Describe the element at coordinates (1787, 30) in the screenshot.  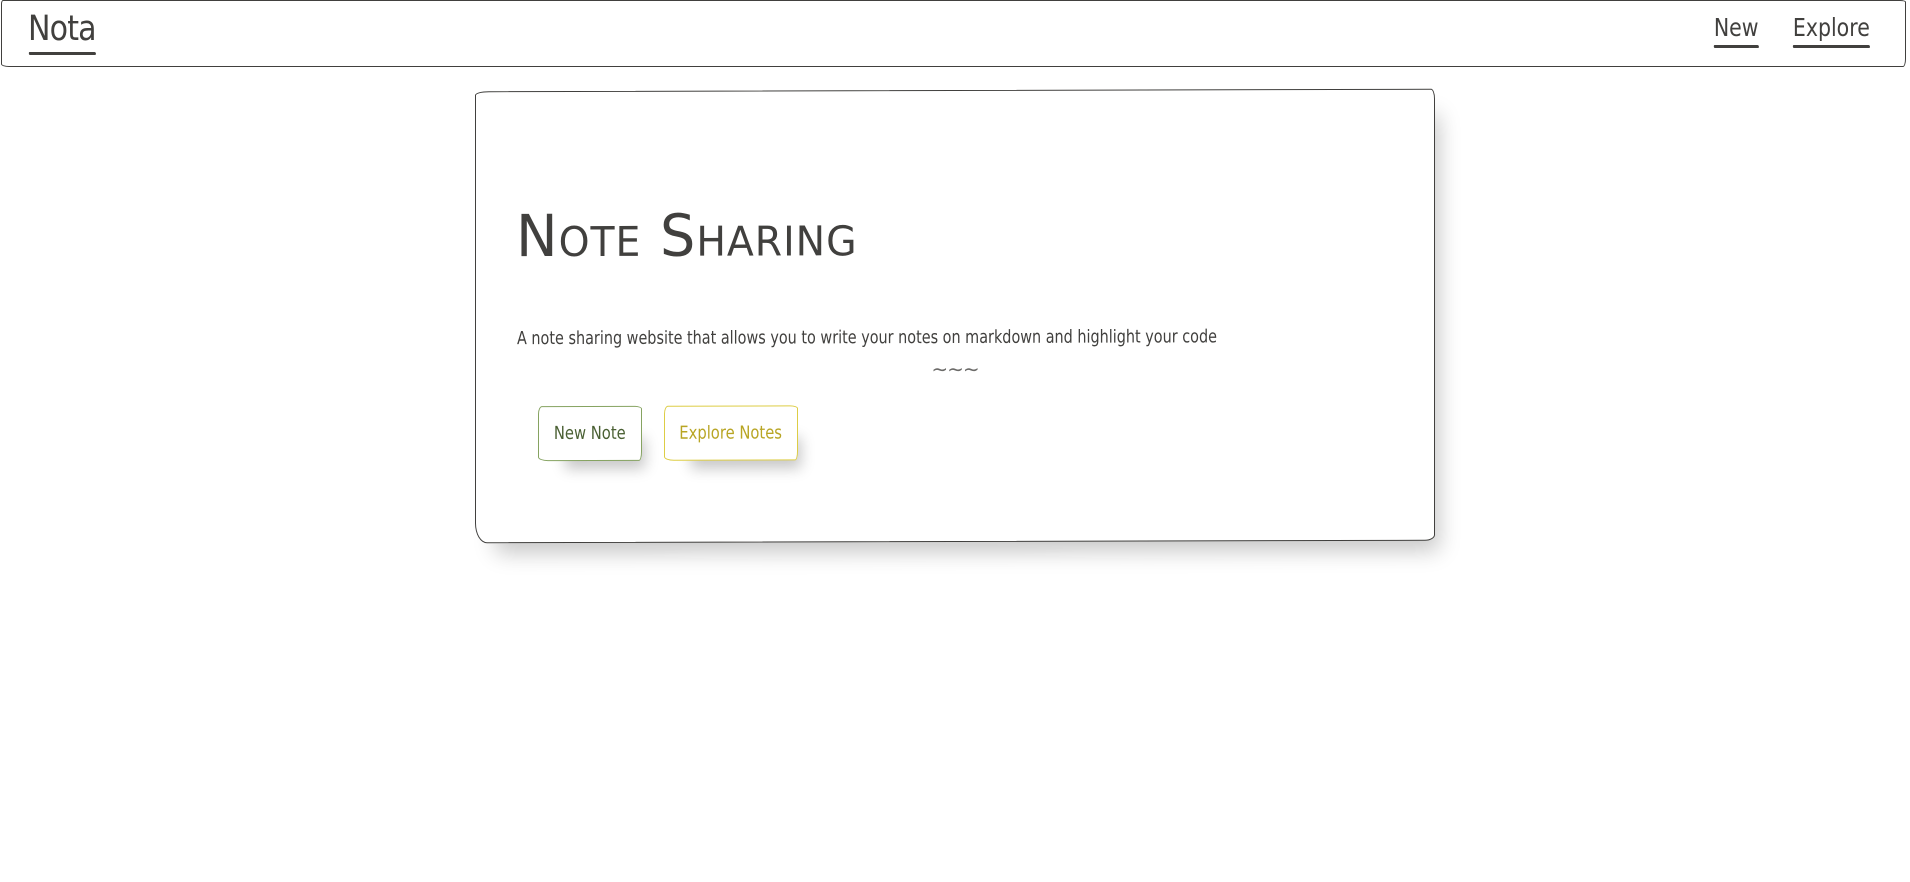
I see `nav-links: New Explore` at that location.